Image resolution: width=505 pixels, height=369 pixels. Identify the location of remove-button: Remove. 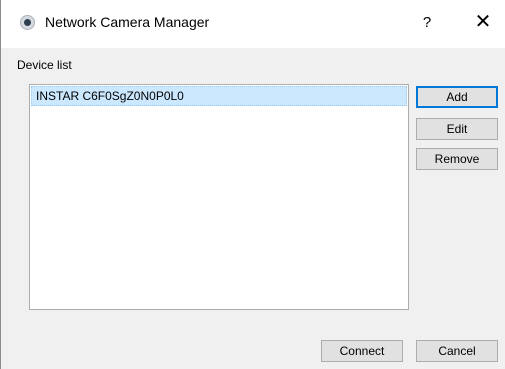
(457, 159).